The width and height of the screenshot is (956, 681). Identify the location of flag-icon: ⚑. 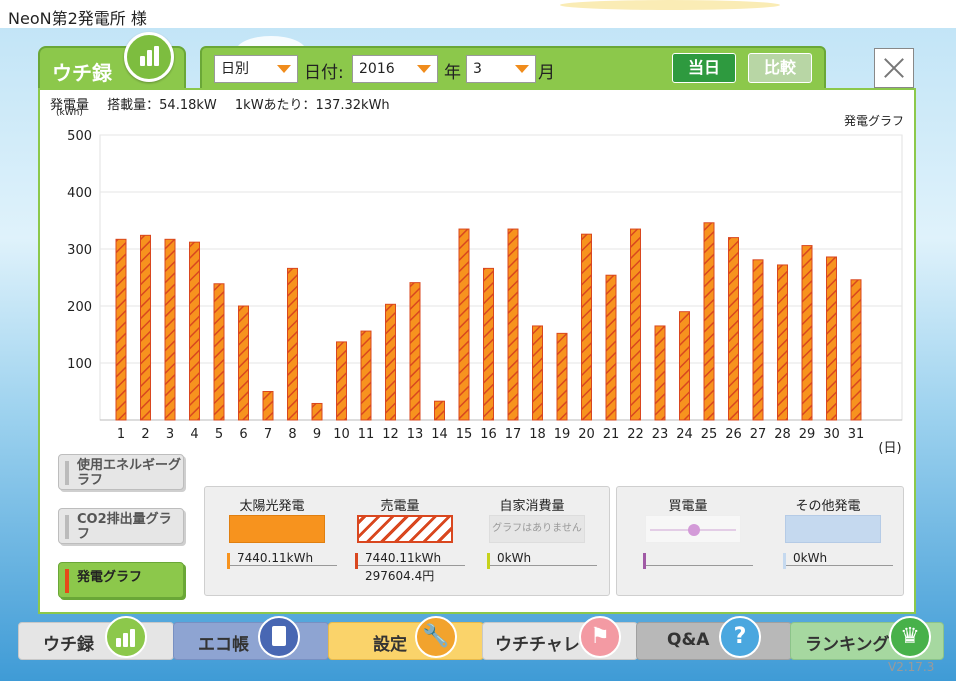
(600, 637).